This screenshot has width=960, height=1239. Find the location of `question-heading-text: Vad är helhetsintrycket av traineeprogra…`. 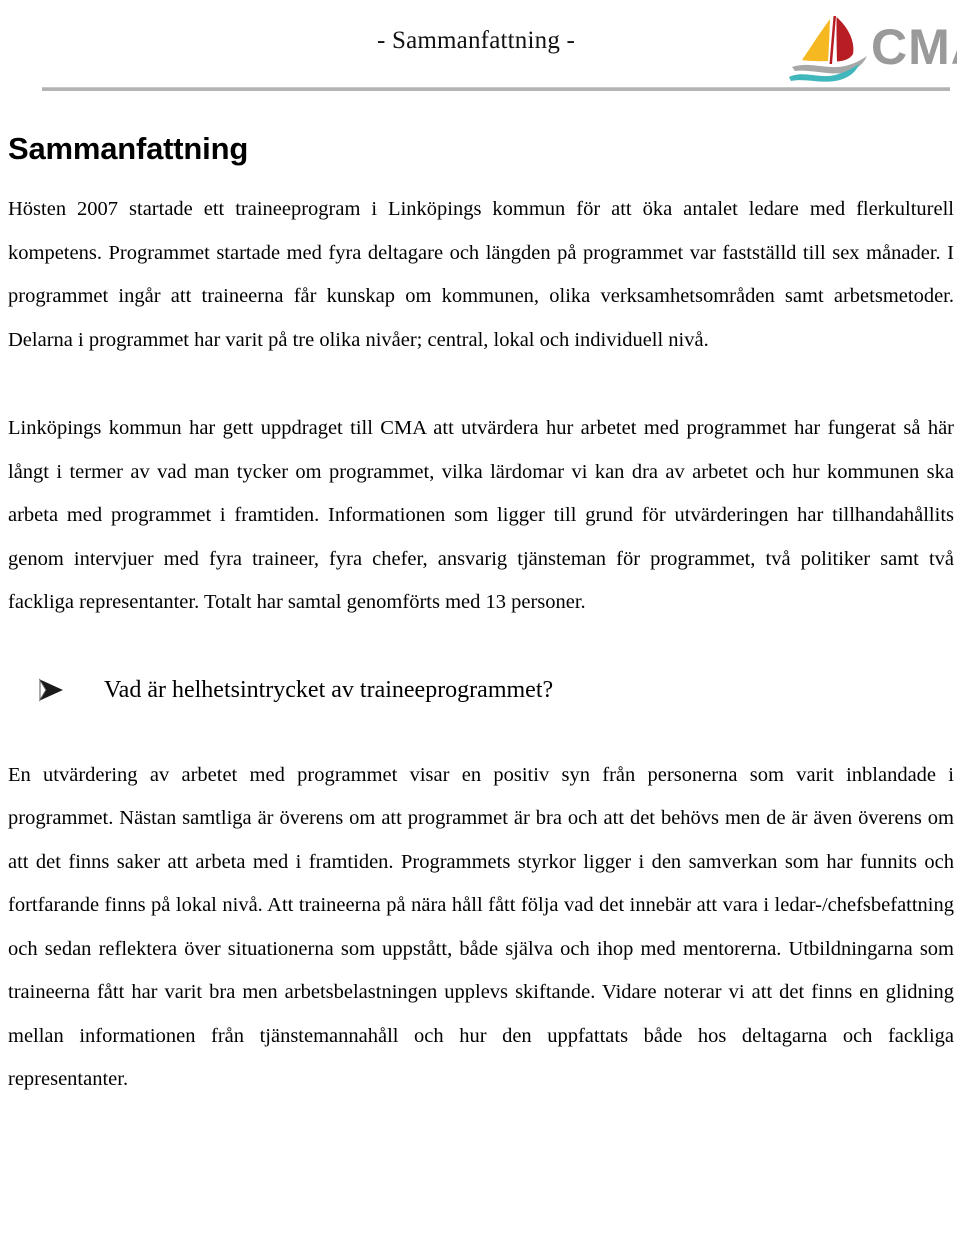

question-heading-text: Vad är helhetsintrycket av traineeprogra… is located at coordinates (329, 689).